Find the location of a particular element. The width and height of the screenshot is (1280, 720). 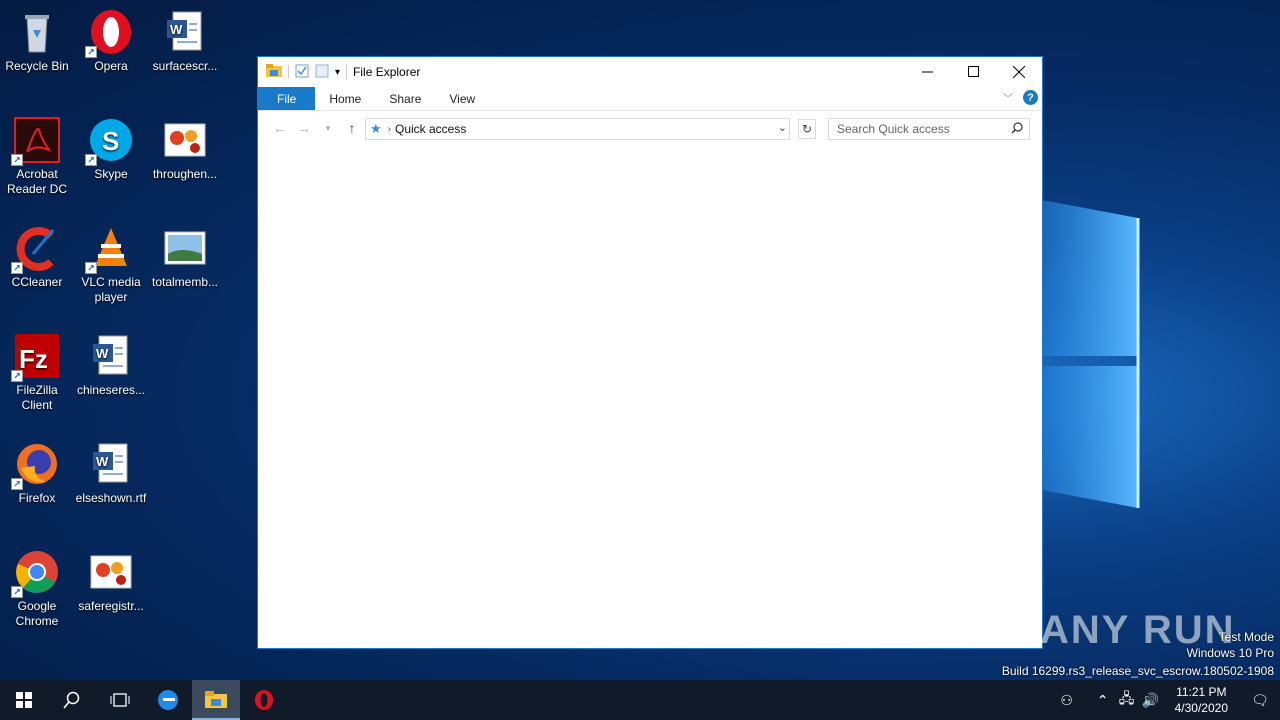

quick-access-toolbar: ▾ is located at coordinates (303, 72).